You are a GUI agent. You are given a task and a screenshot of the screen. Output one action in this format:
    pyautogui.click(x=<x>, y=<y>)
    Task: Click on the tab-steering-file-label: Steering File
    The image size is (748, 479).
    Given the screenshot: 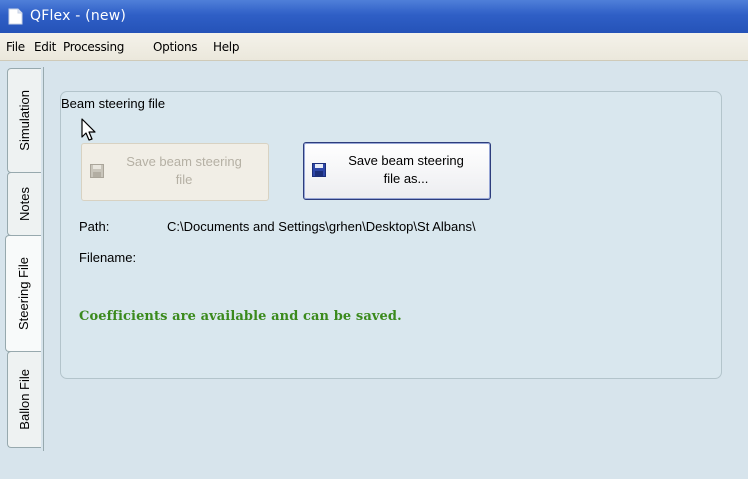 What is the action you would take?
    pyautogui.click(x=23, y=293)
    